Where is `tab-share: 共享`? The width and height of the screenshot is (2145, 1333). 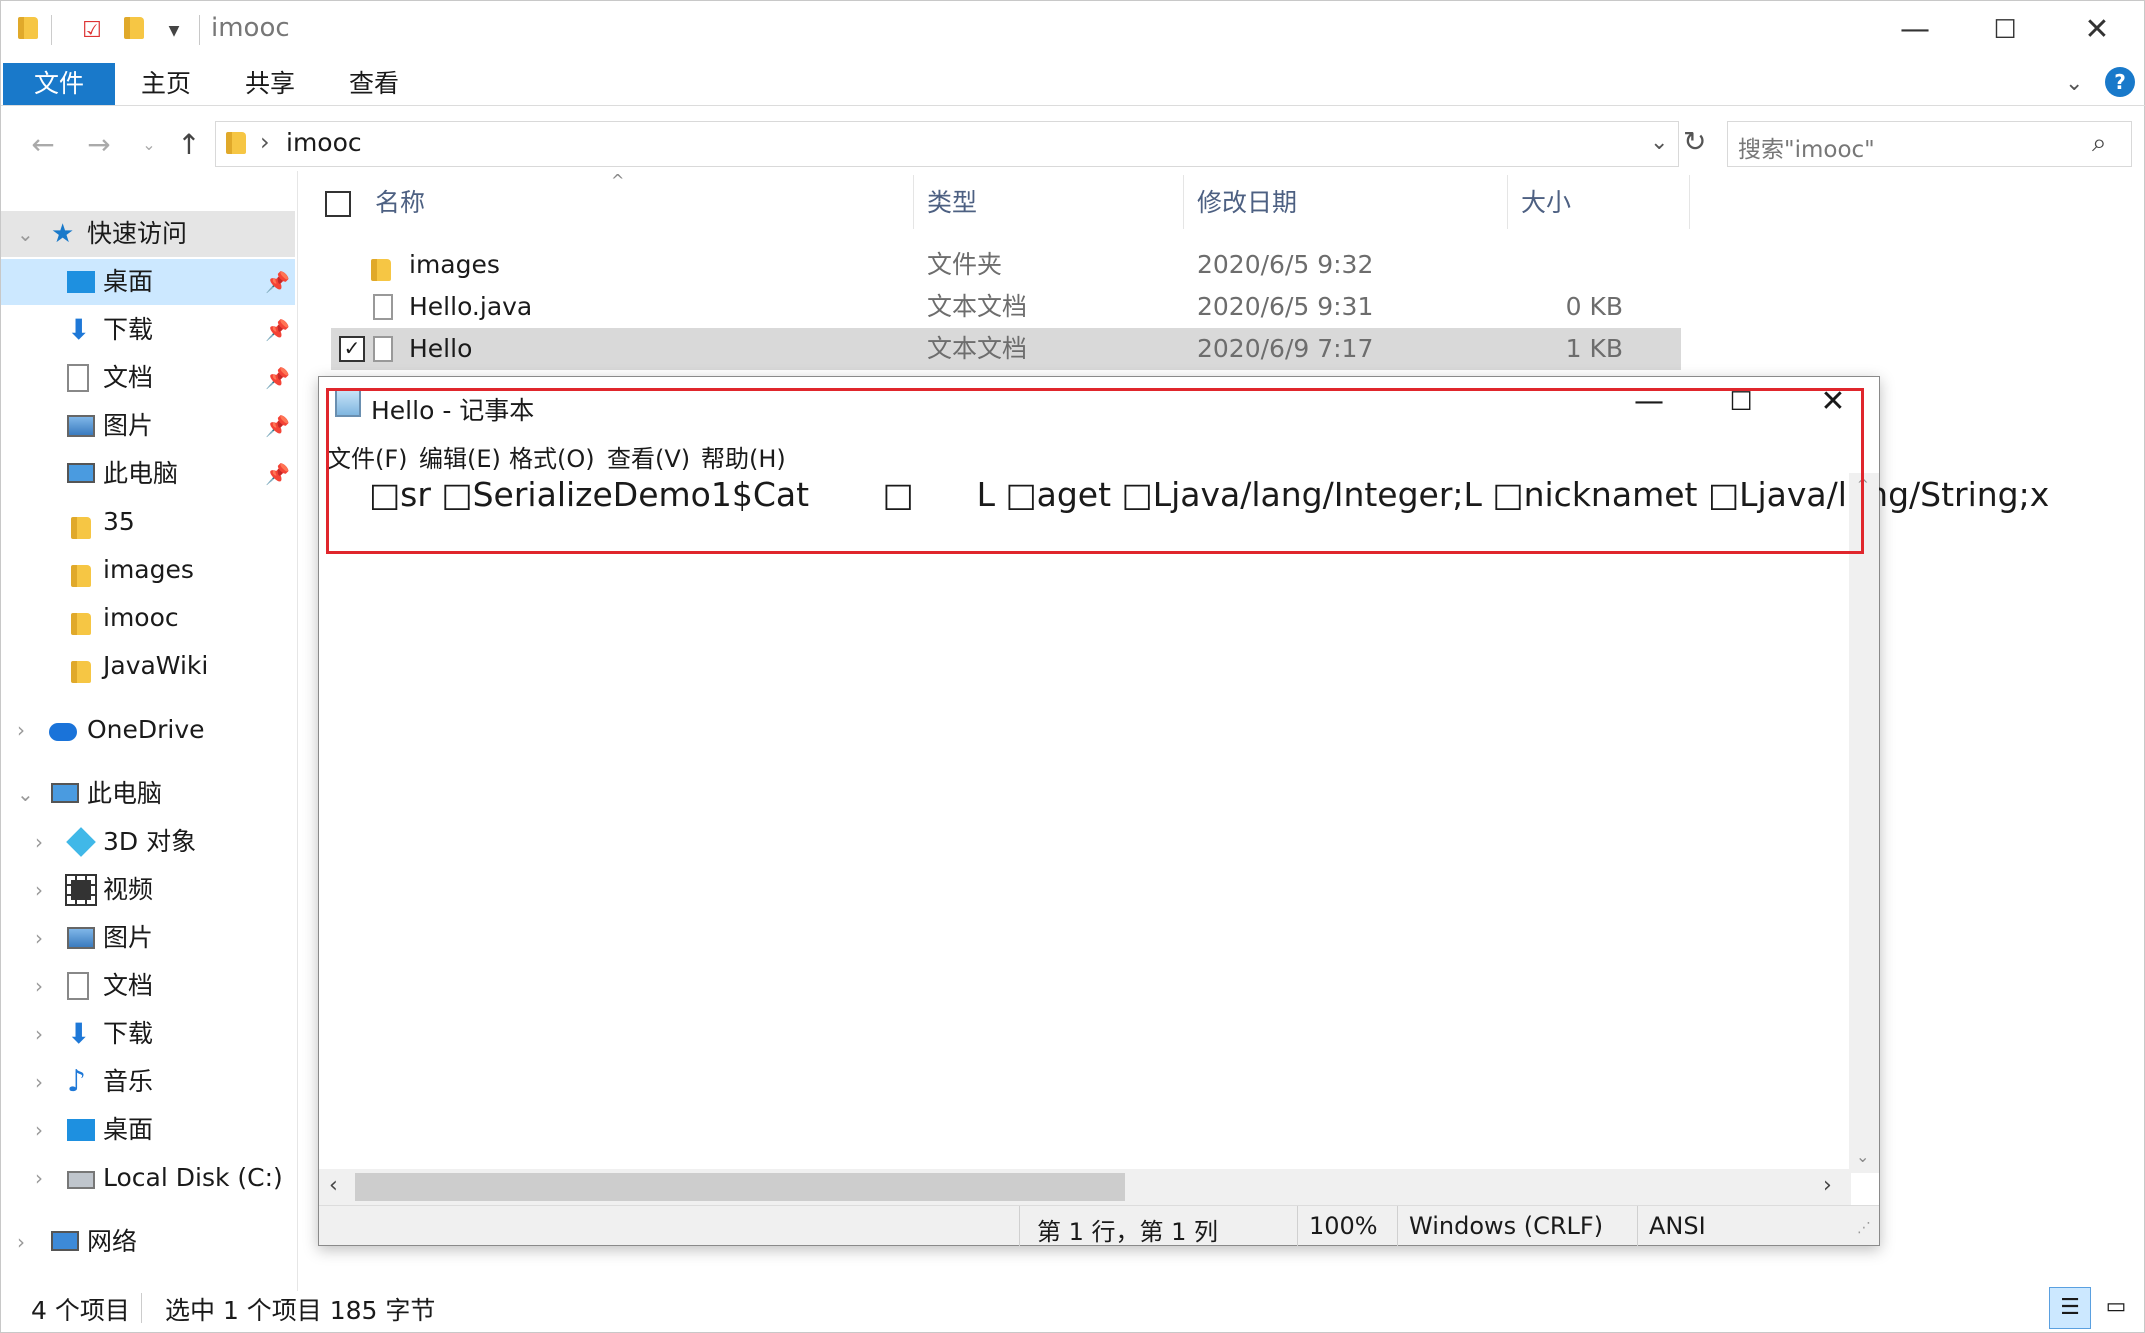
tab-share: 共享 is located at coordinates (270, 84).